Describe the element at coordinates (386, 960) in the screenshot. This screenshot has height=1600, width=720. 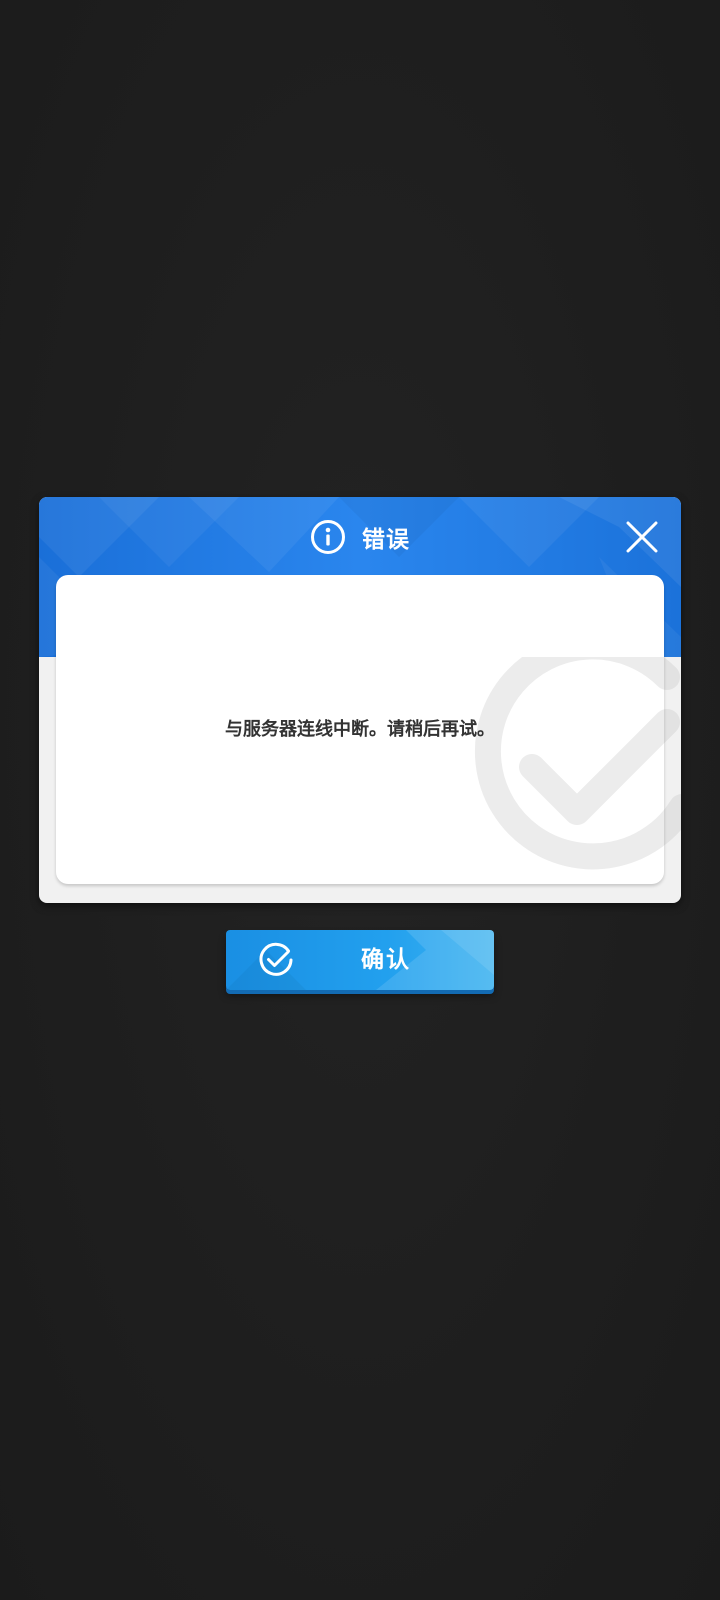
I see `confirm-label: 确认` at that location.